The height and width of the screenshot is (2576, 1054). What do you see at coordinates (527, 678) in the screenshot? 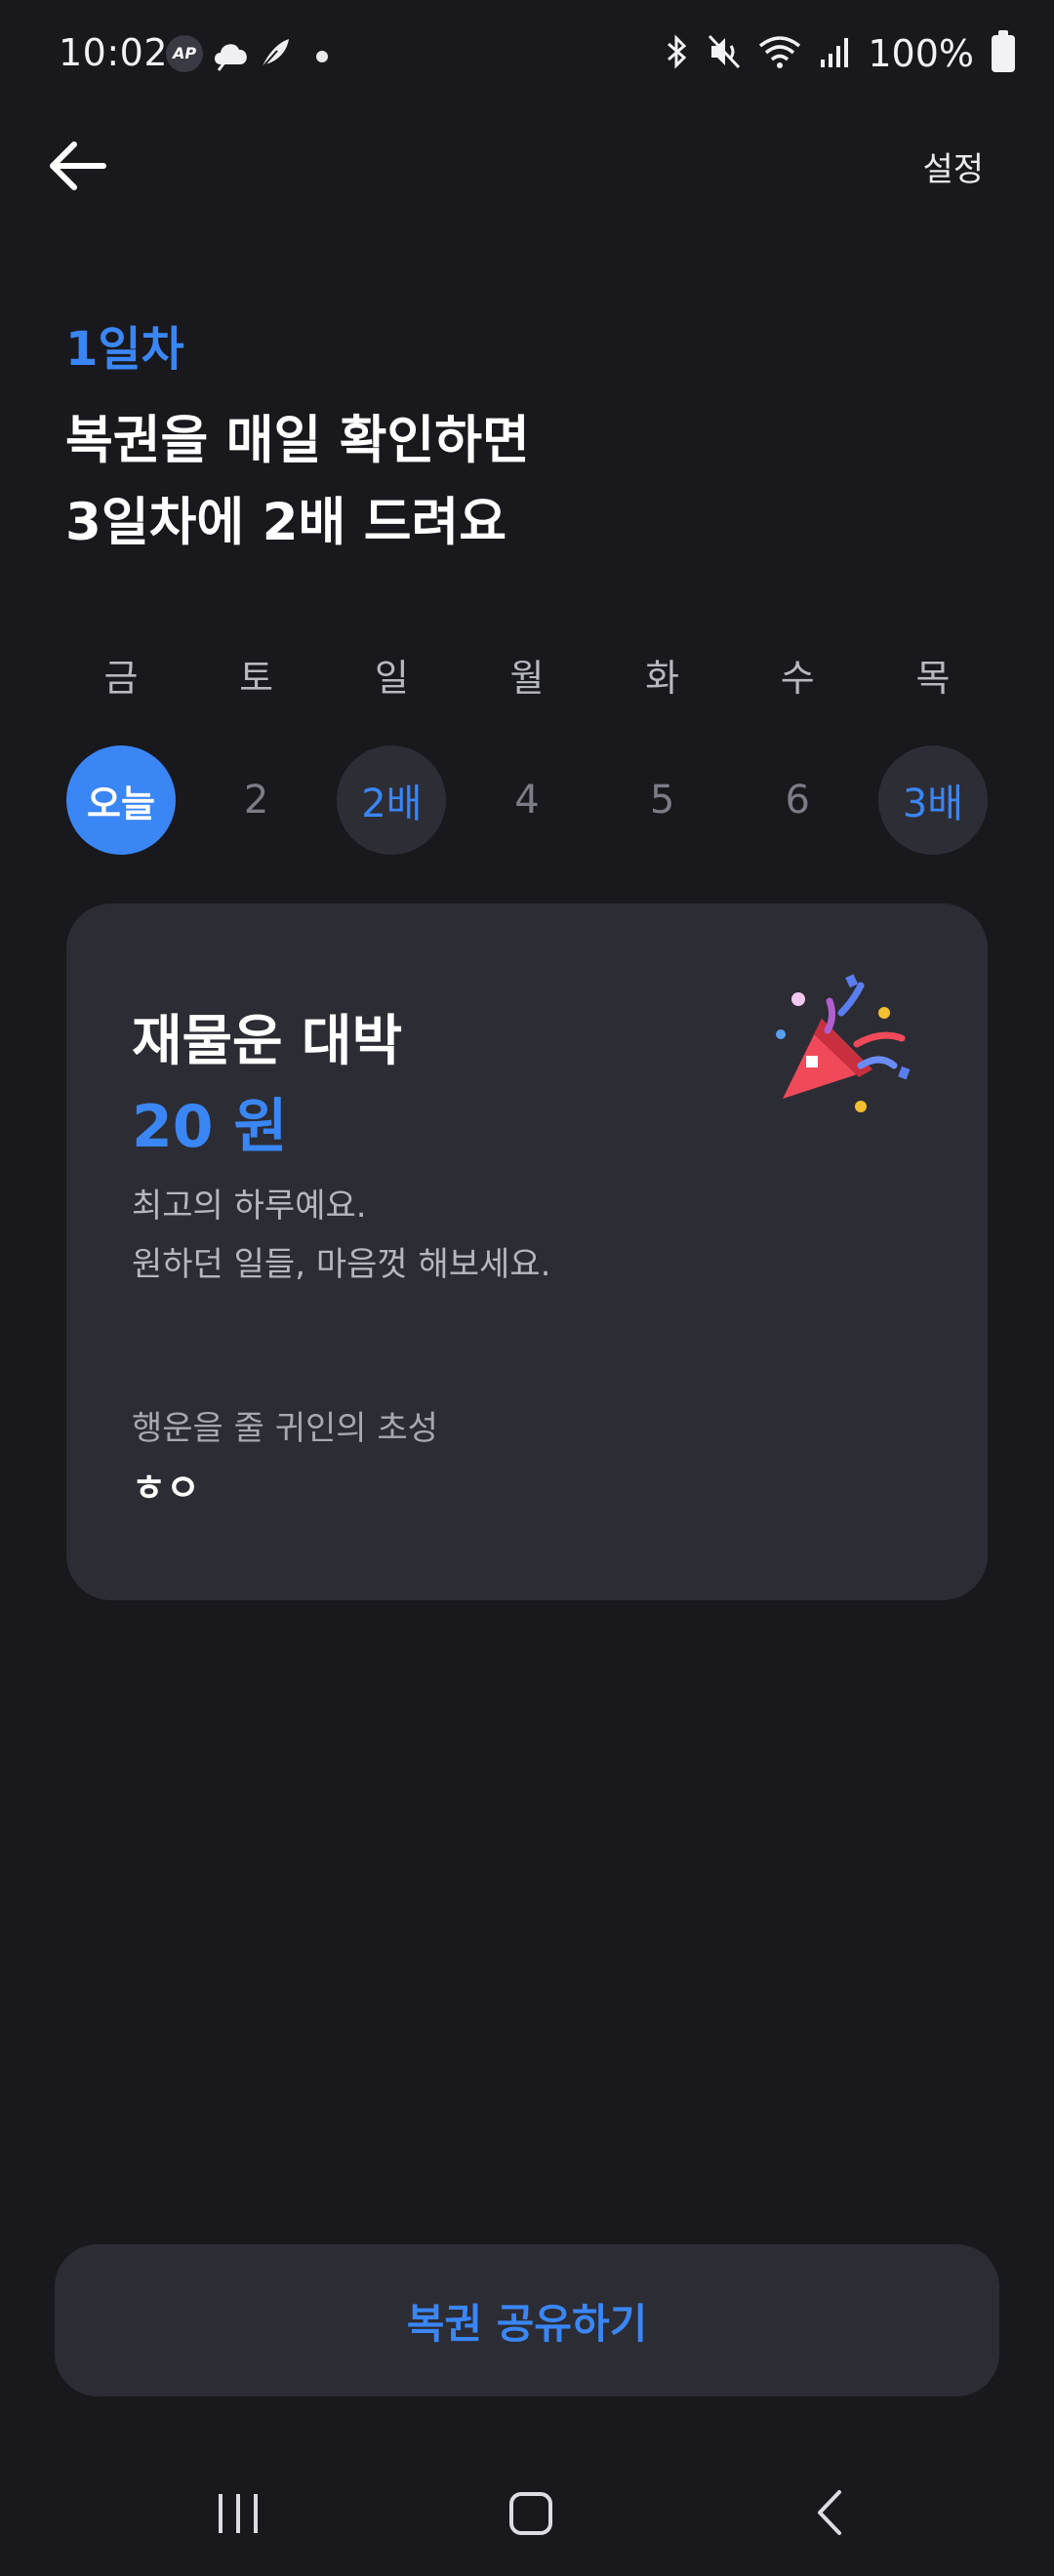
I see `weekday-label: 월` at bounding box center [527, 678].